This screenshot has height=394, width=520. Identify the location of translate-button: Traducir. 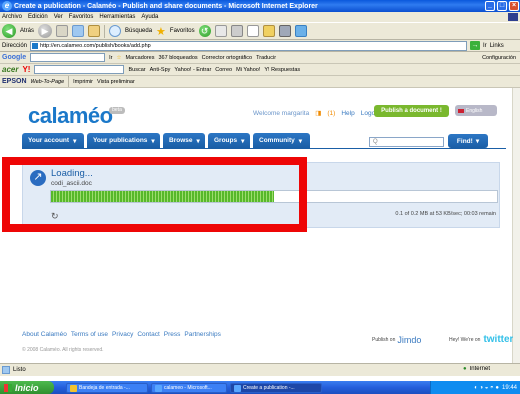
(266, 58).